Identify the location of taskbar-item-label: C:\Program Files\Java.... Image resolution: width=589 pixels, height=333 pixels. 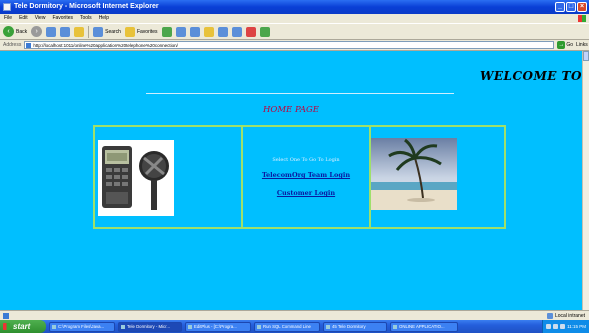
(81, 326).